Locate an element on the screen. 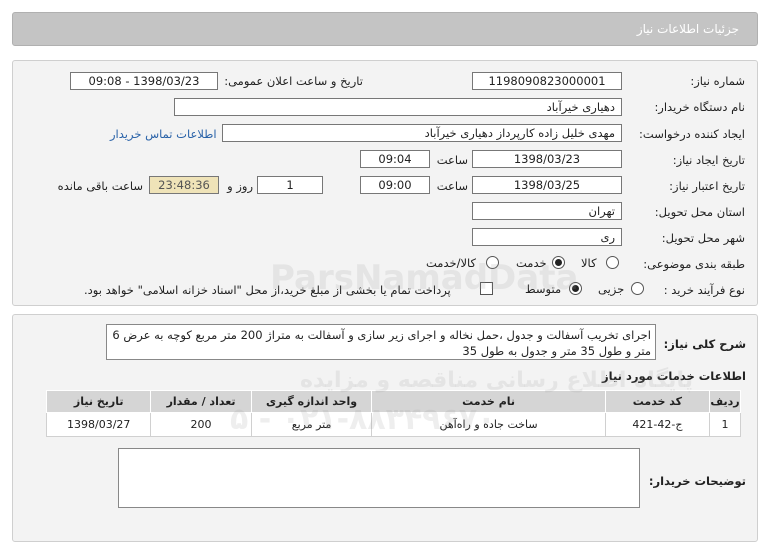 The height and width of the screenshot is (545, 770). cell-quantity: 200 is located at coordinates (201, 424).